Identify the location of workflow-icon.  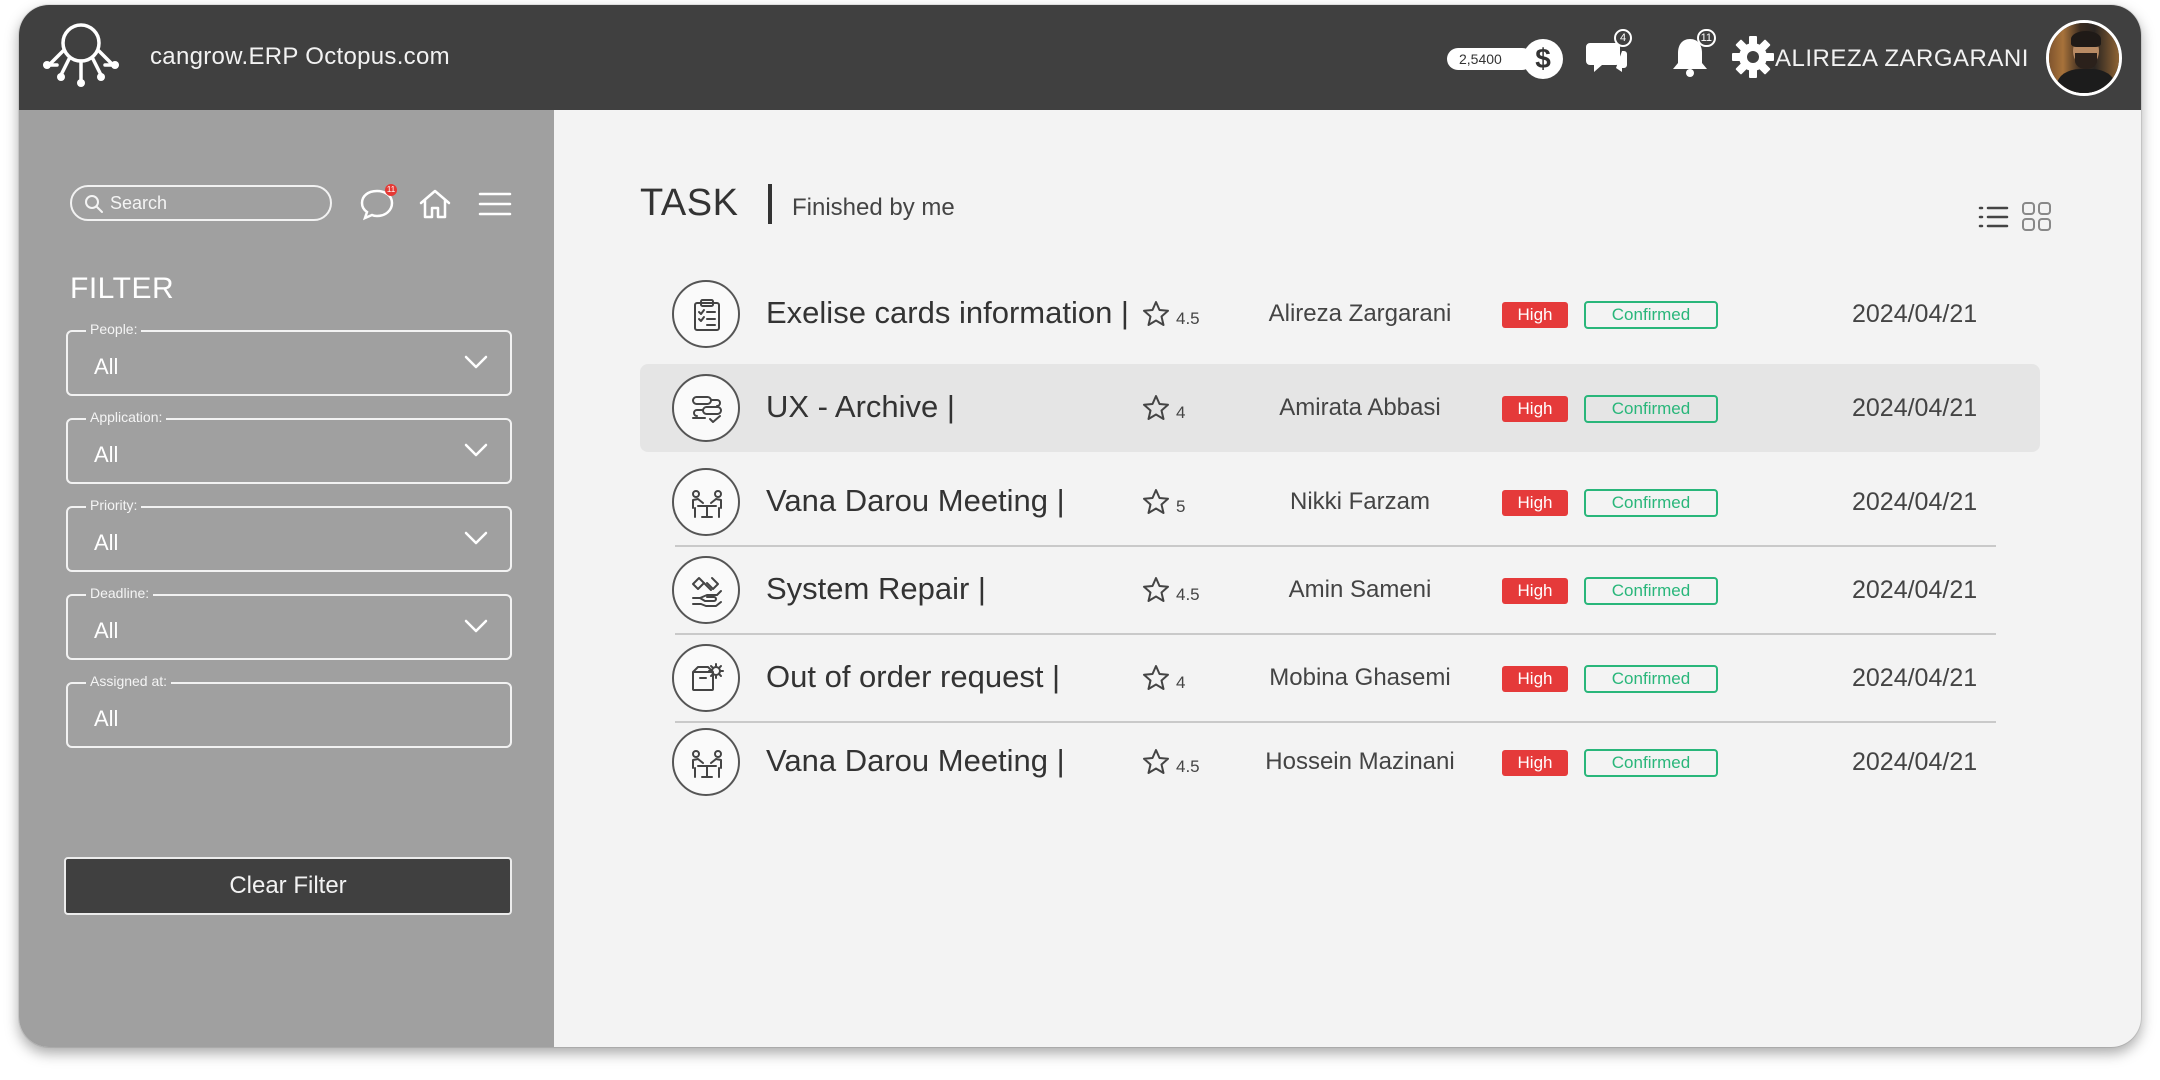
(707, 409).